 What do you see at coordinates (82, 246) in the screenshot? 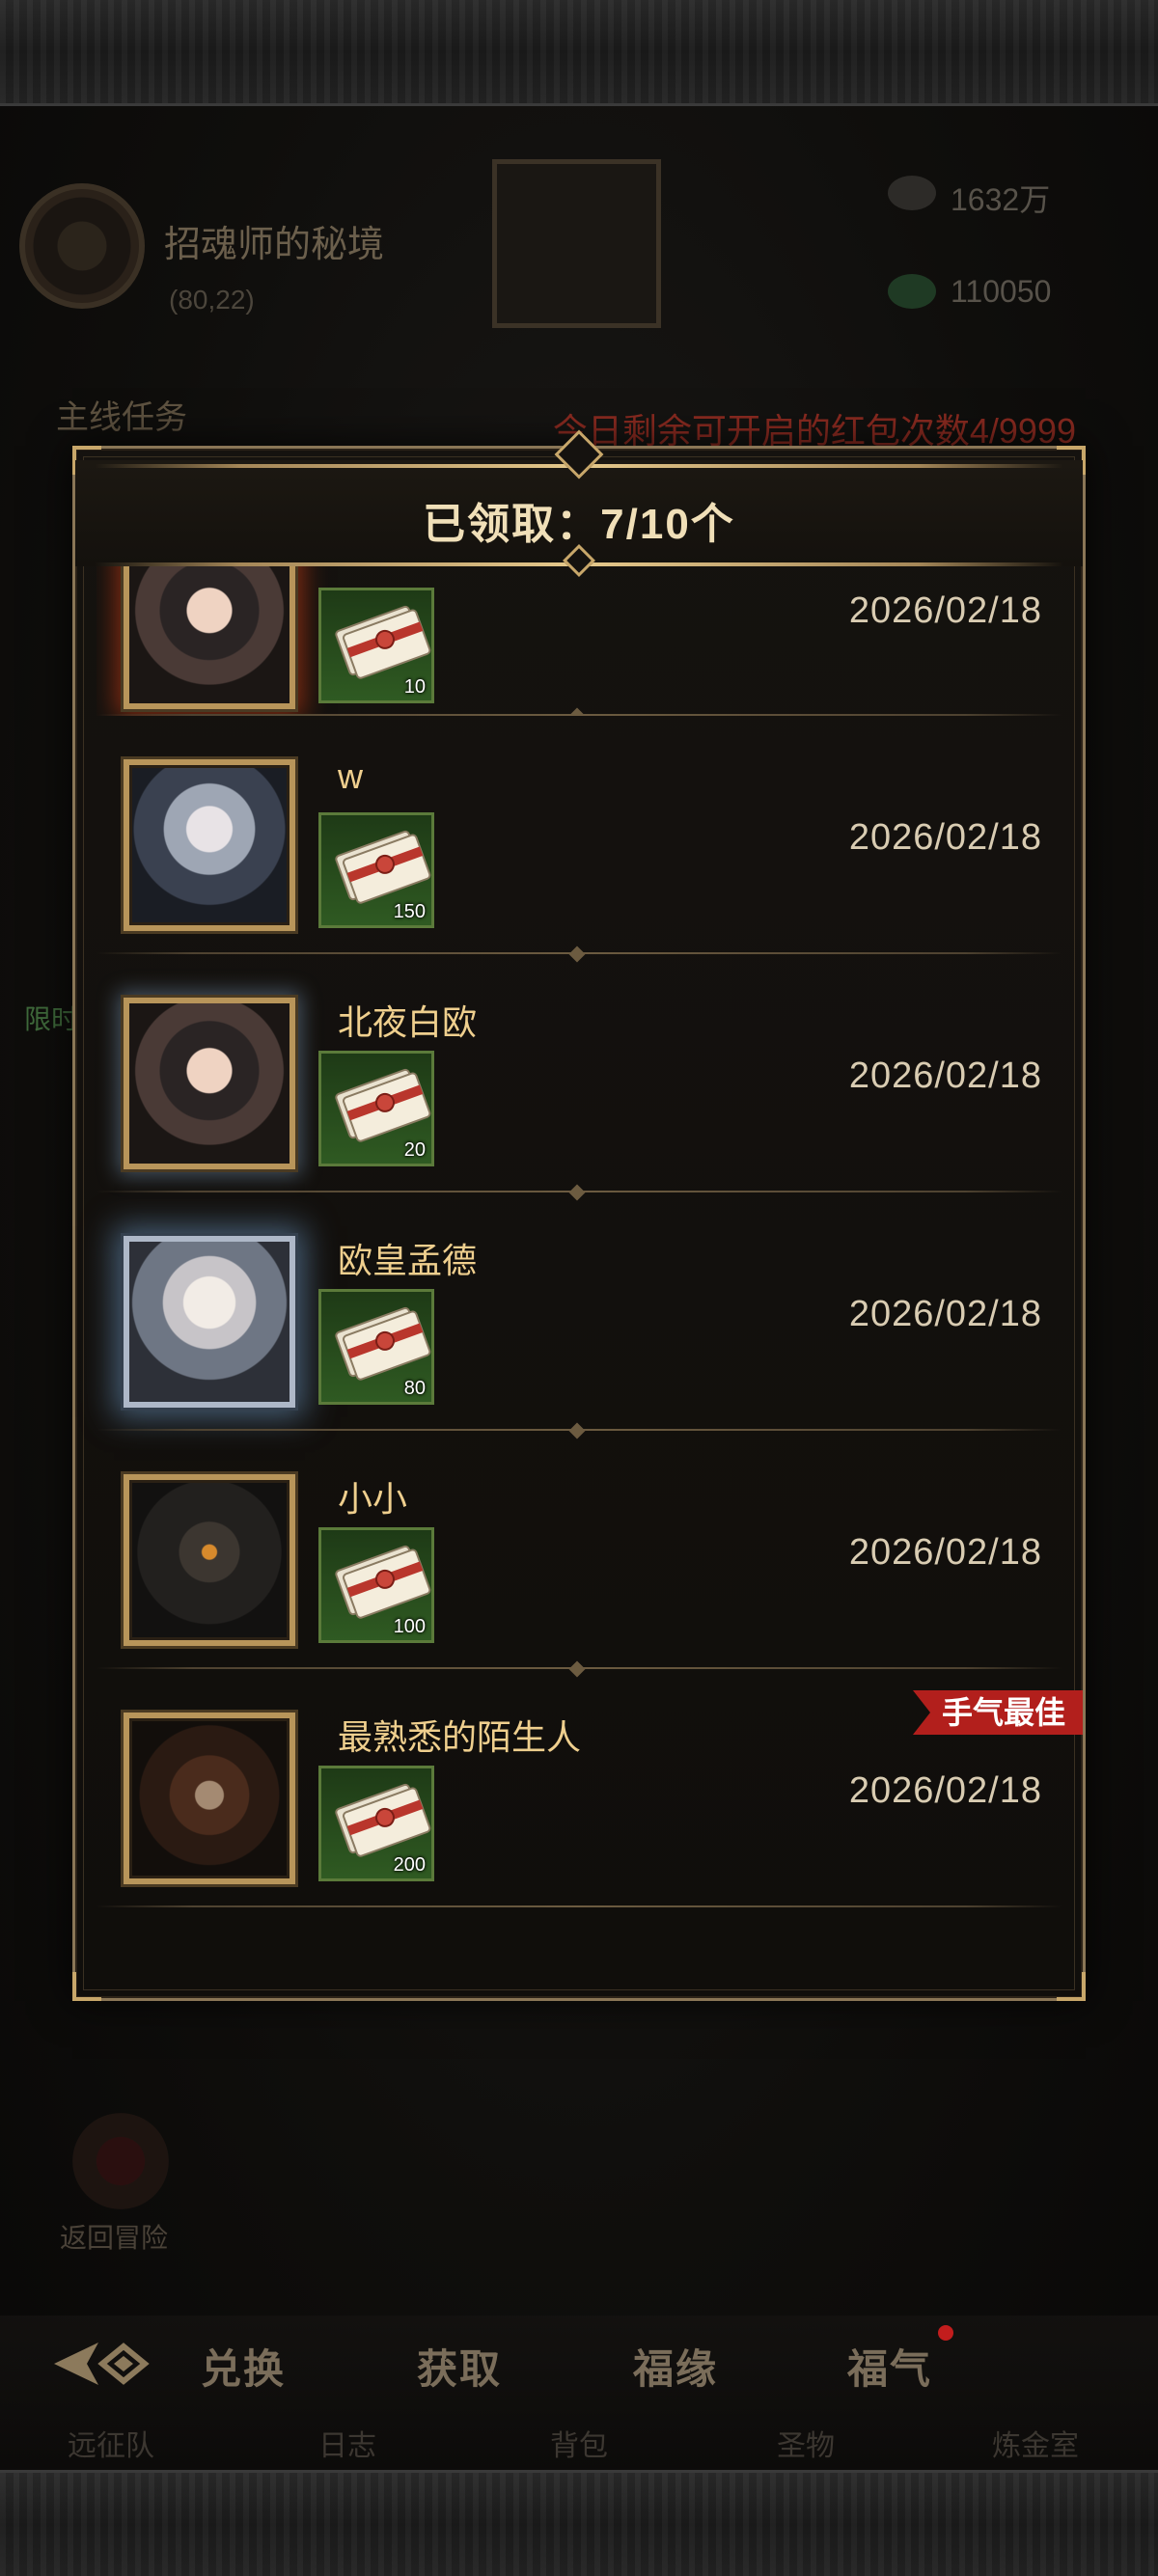
I see `location-emblem-icon` at bounding box center [82, 246].